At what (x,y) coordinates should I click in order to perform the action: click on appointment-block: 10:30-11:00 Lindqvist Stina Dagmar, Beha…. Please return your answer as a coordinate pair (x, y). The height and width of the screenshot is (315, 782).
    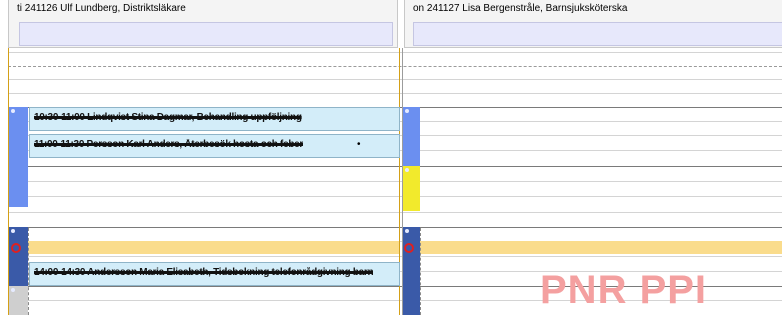
    Looking at the image, I should click on (214, 119).